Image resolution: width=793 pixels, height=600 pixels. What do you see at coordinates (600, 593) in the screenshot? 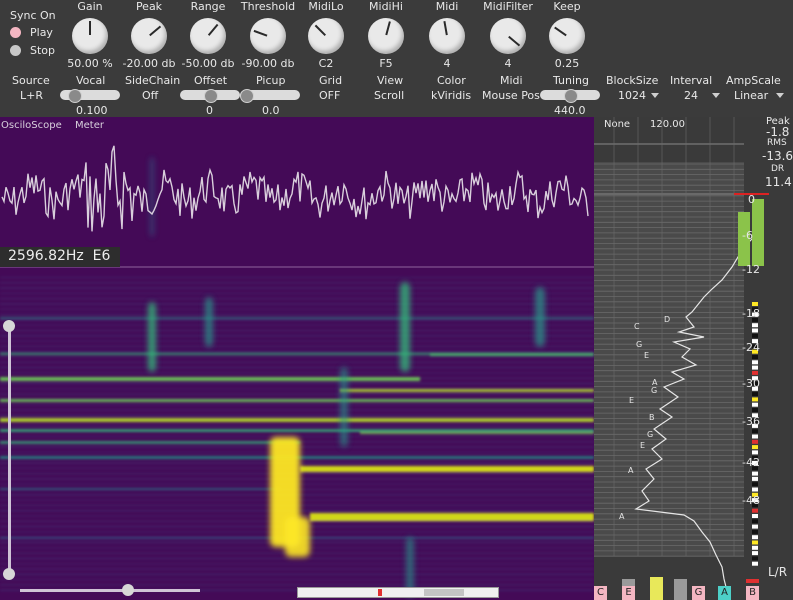
I see `note-cell-c: C` at bounding box center [600, 593].